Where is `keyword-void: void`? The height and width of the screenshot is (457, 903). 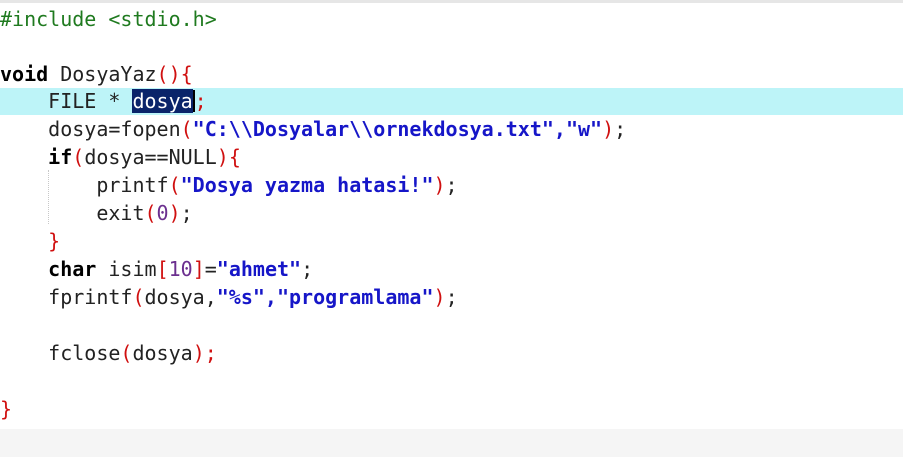 keyword-void: void is located at coordinates (24, 74).